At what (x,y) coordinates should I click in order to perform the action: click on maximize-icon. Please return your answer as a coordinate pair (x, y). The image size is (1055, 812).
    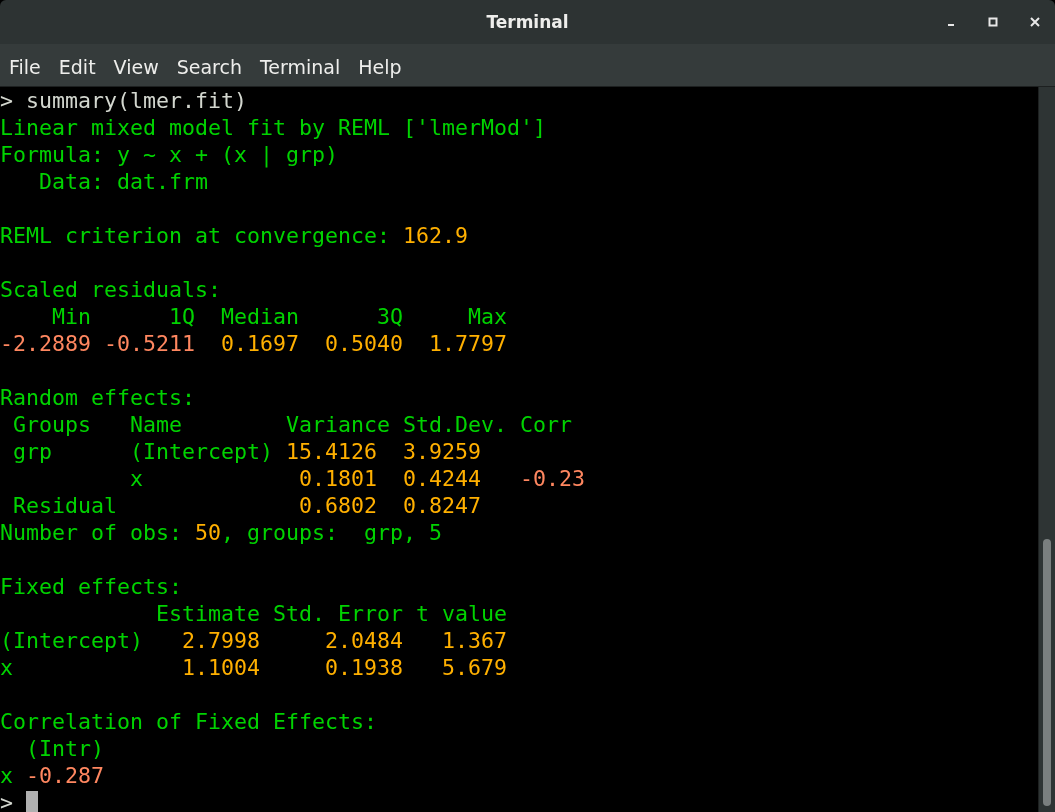
    Looking at the image, I should click on (993, 22).